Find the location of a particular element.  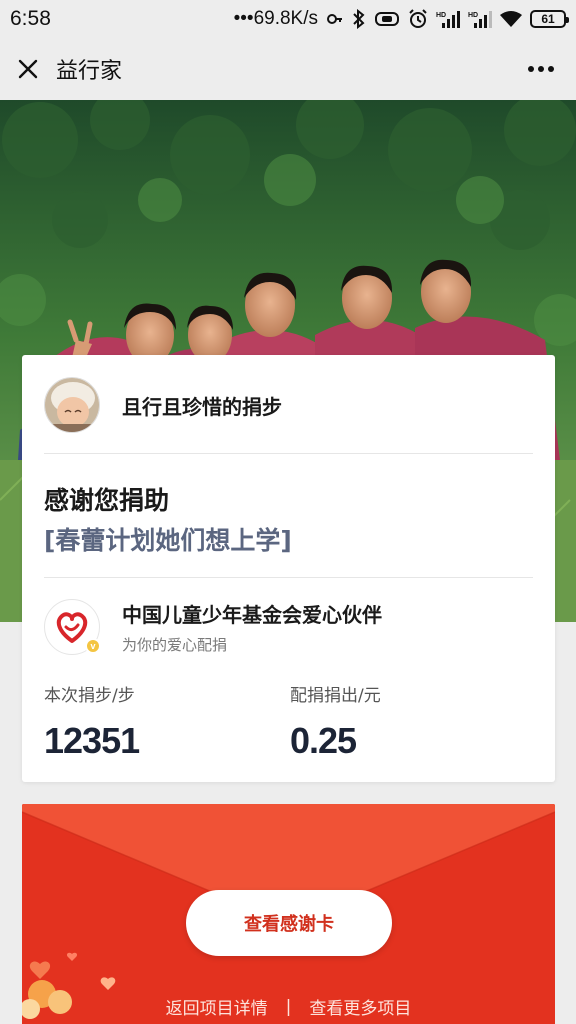

more-icon is located at coordinates (541, 69).